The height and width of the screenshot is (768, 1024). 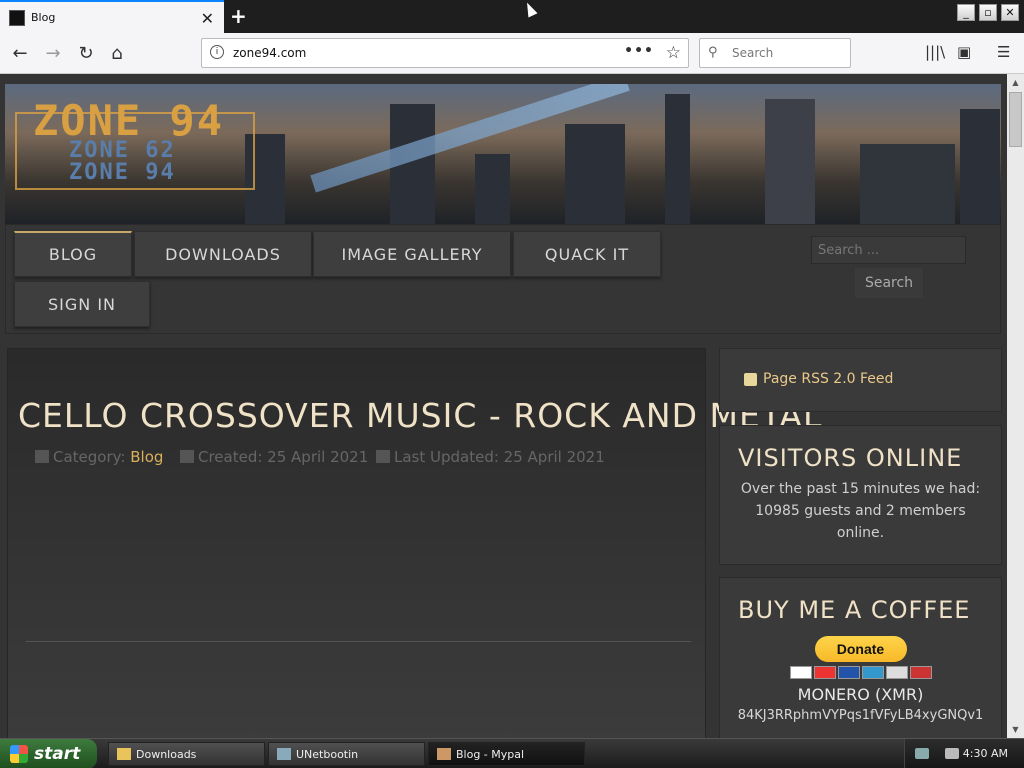 What do you see at coordinates (860, 368) in the screenshot?
I see `rss-feed-link: Page RSS 2.0 Feed` at bounding box center [860, 368].